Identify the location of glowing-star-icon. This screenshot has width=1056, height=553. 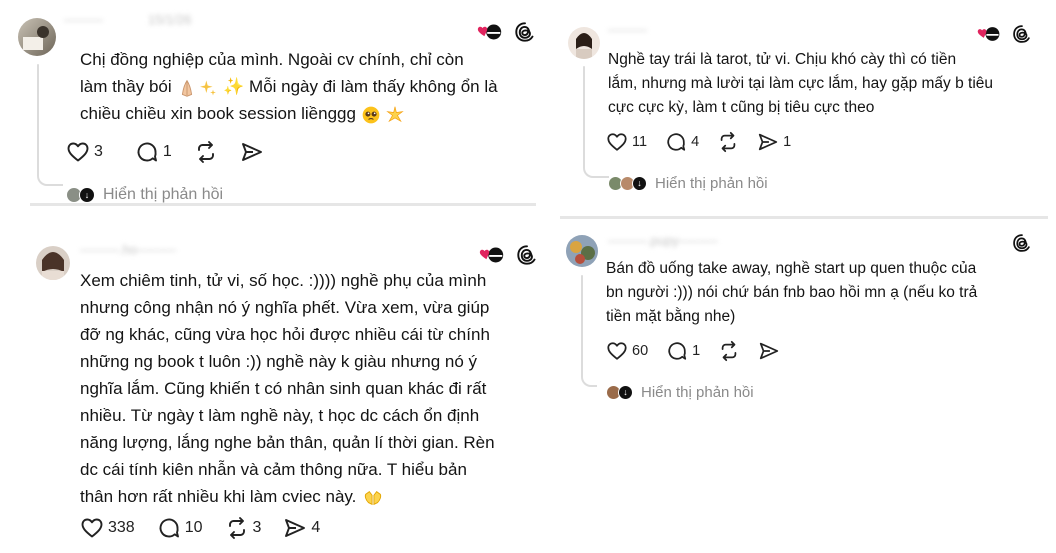
(395, 115).